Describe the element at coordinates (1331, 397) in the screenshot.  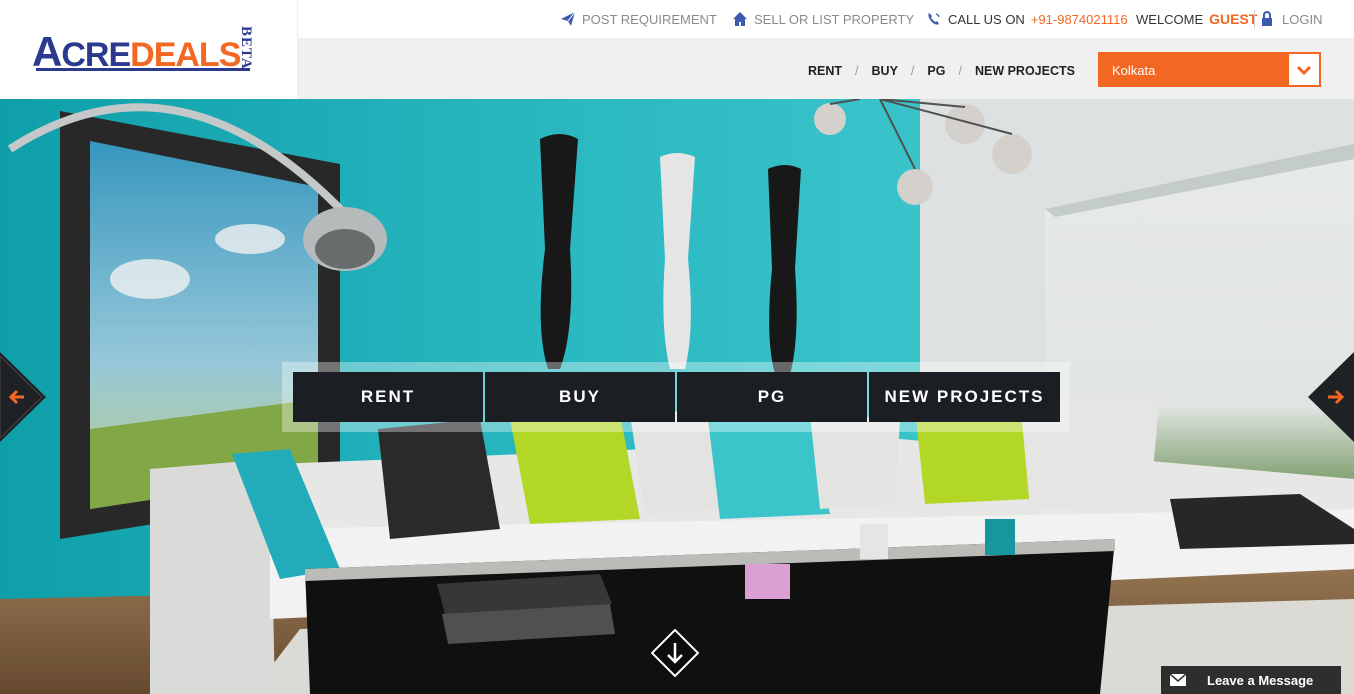
I see `slider-next-button` at that location.